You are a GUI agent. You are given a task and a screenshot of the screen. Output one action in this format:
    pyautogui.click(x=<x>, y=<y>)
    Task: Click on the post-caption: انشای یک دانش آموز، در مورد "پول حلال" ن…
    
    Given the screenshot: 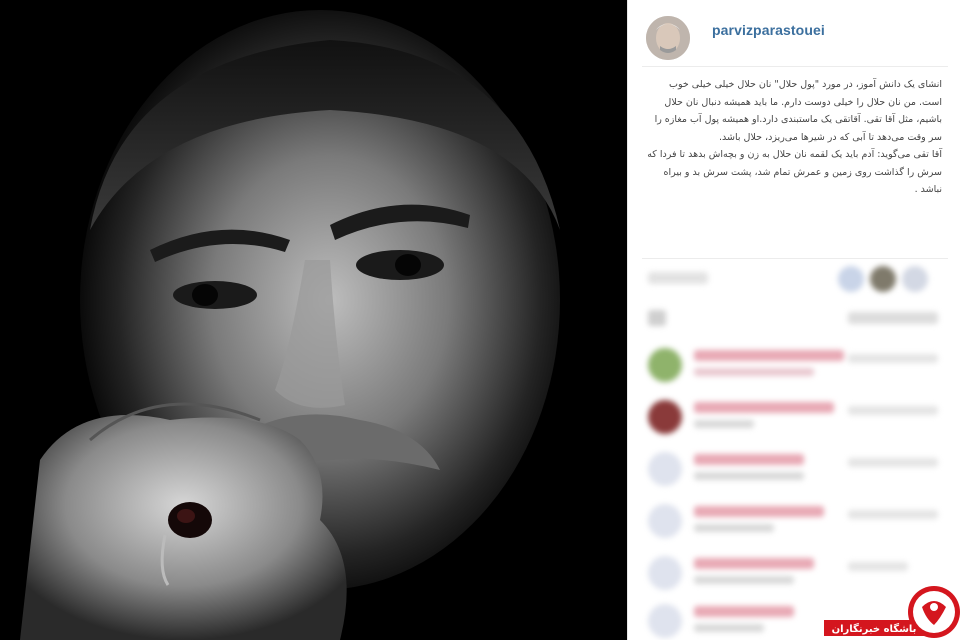 What is the action you would take?
    pyautogui.click(x=793, y=137)
    